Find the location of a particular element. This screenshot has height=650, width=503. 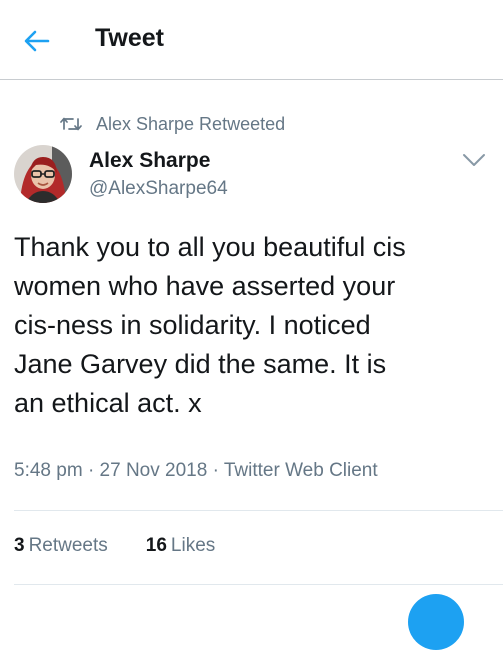

likes-label: Likes is located at coordinates (193, 545).